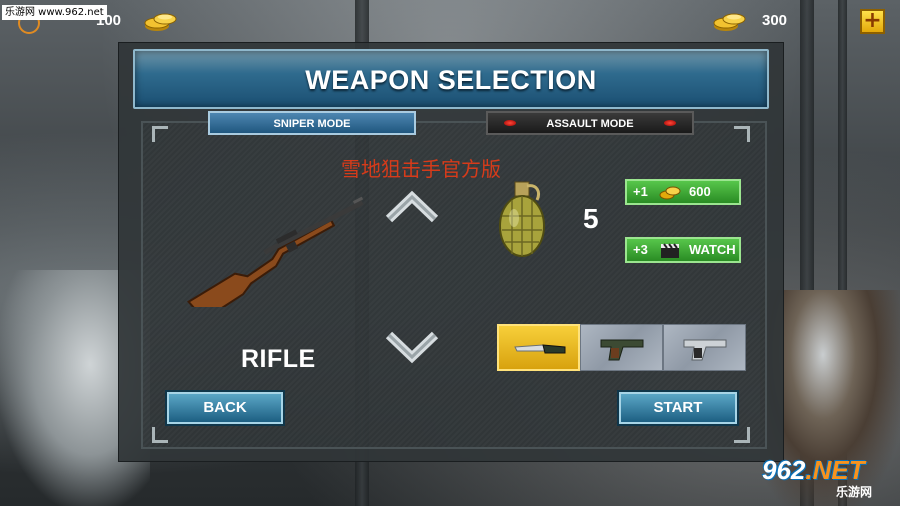  What do you see at coordinates (784, 470) in the screenshot?
I see `logo-prefix: 962` at bounding box center [784, 470].